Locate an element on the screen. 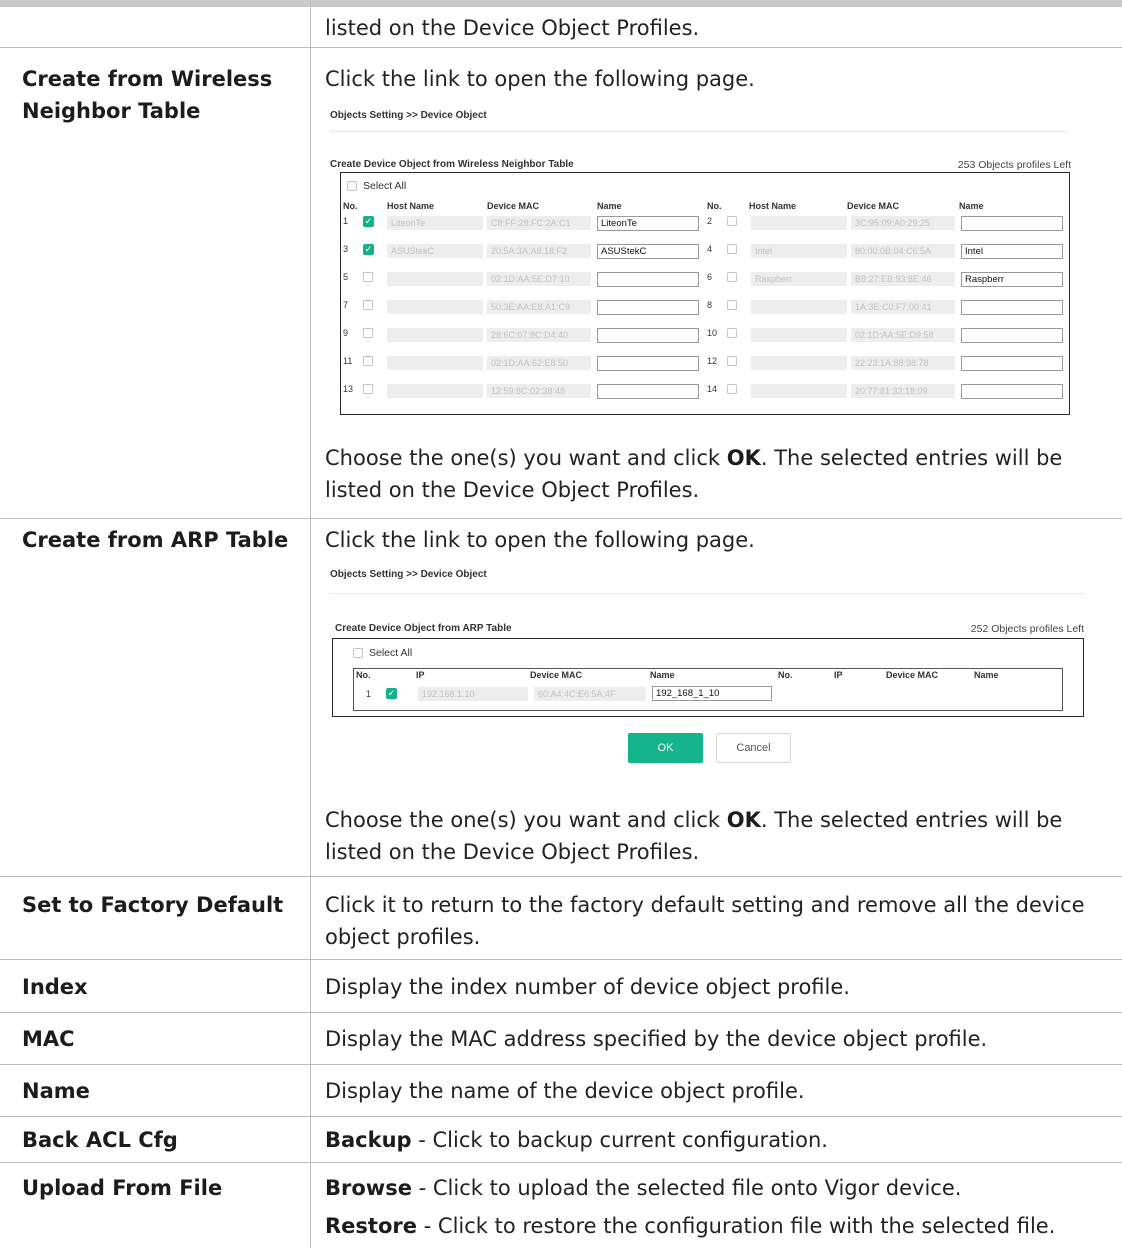  header-ip: IP is located at coordinates (838, 675).